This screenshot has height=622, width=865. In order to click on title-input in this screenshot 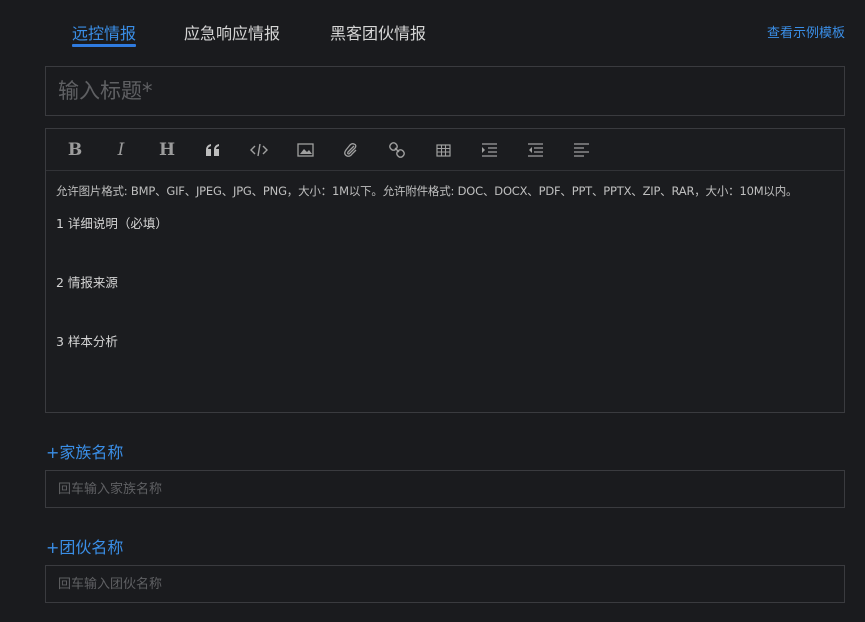, I will do `click(445, 91)`.